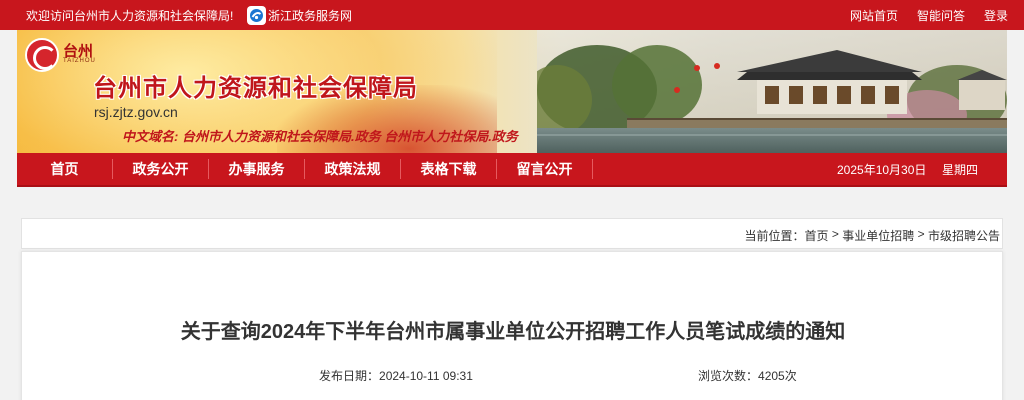 The width and height of the screenshot is (1024, 400). I want to click on breadcrumb-recruitment: 事业单位招聘, so click(878, 235).